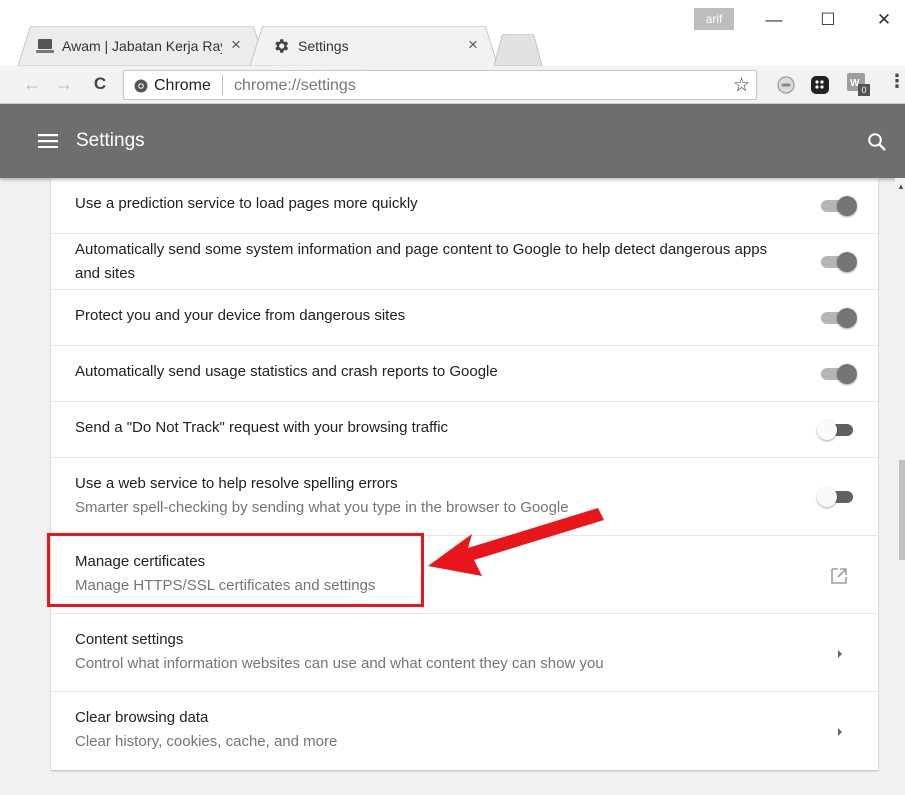  What do you see at coordinates (774, 20) in the screenshot?
I see `minimize-button: —` at bounding box center [774, 20].